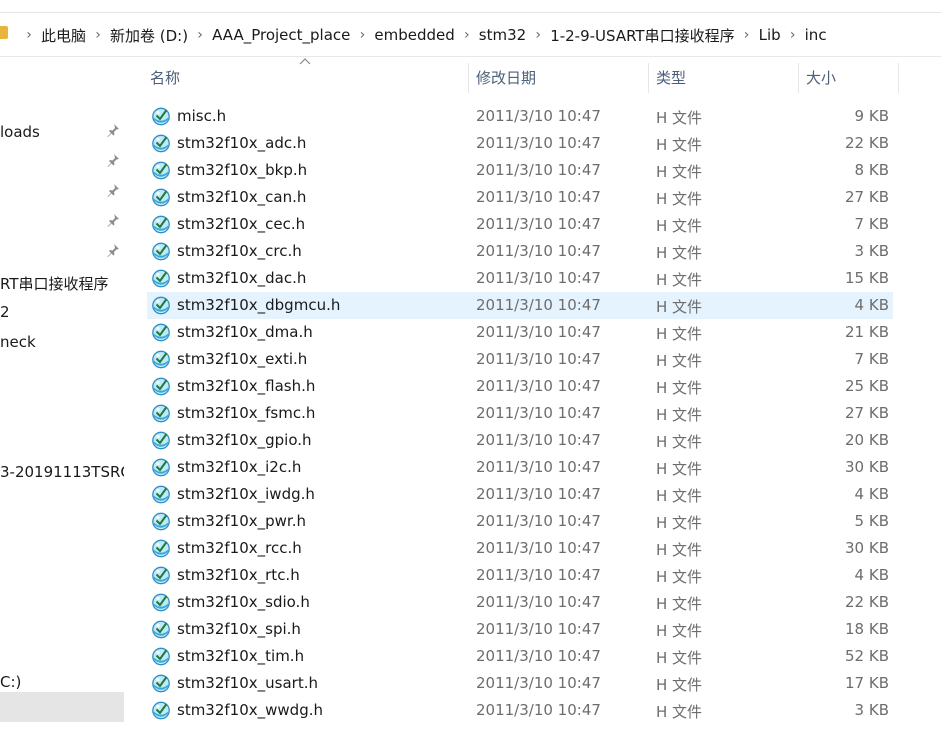  What do you see at coordinates (165, 78) in the screenshot?
I see `column-name-header: 名称` at bounding box center [165, 78].